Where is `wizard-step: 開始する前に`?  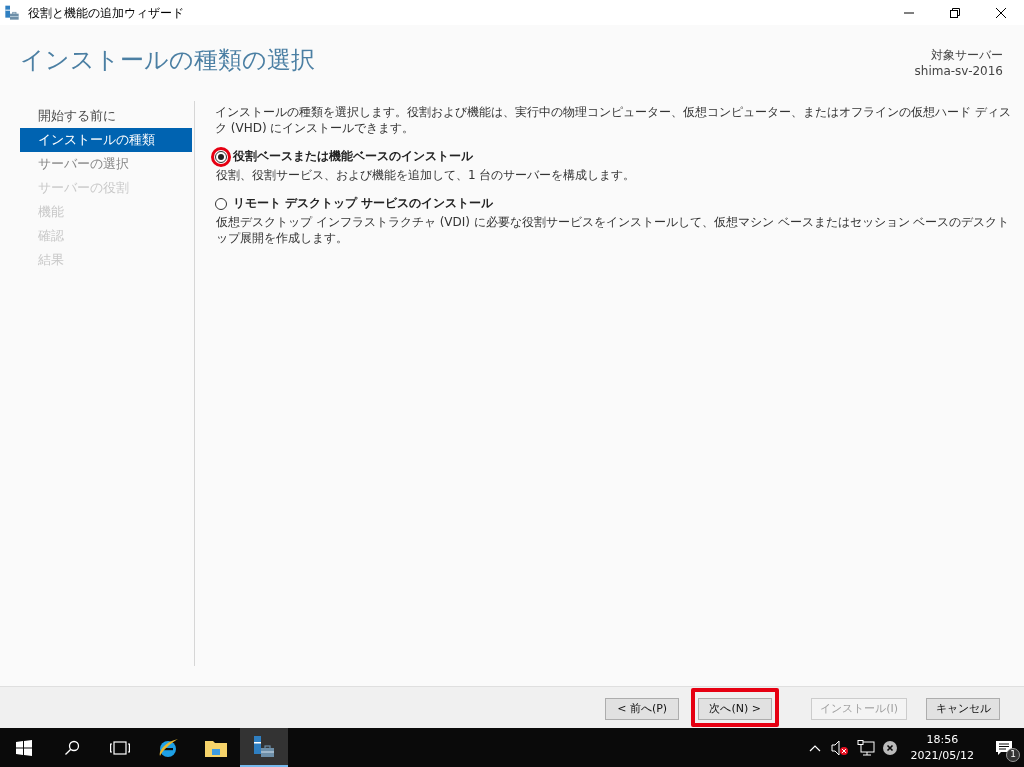
wizard-step: 開始する前に is located at coordinates (106, 116).